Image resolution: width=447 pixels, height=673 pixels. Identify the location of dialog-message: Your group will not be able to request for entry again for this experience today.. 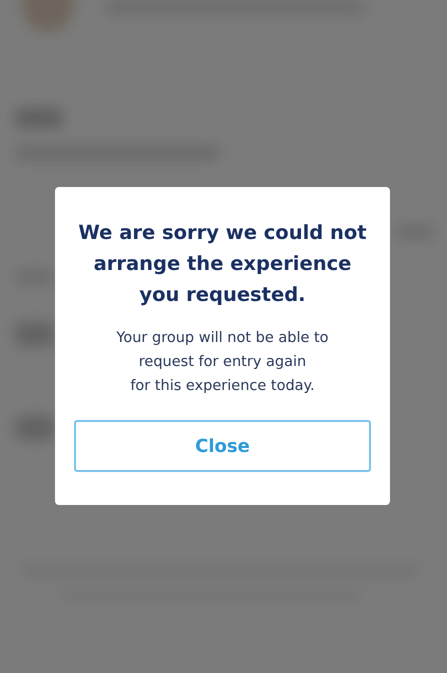
(222, 362).